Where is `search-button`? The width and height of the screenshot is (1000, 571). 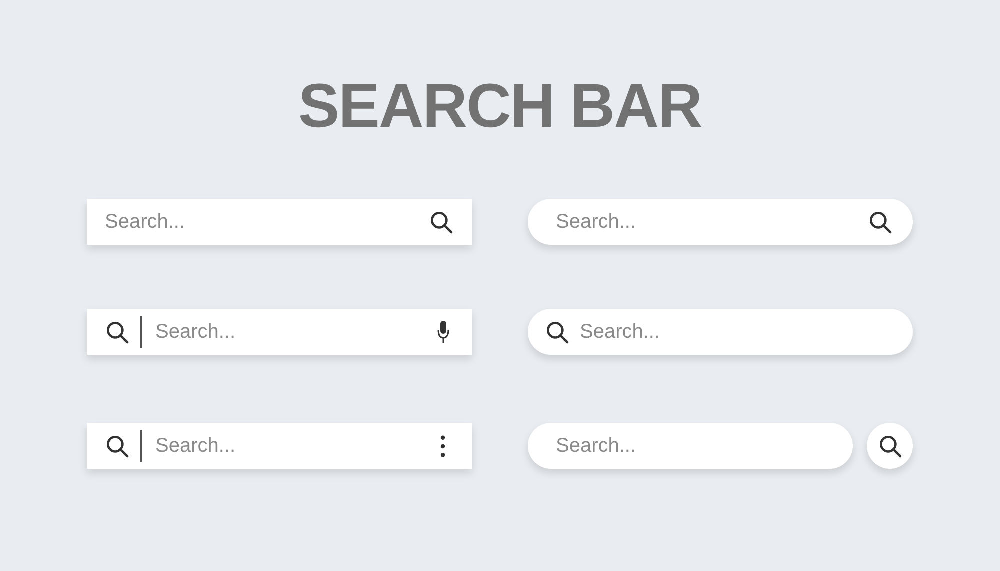
search-button is located at coordinates (890, 446).